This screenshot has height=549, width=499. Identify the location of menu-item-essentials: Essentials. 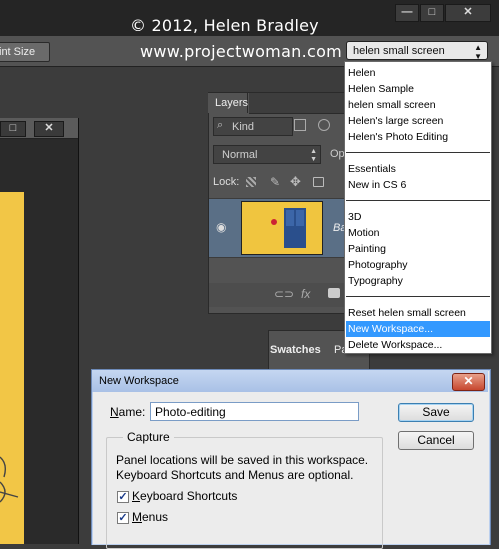
(418, 169).